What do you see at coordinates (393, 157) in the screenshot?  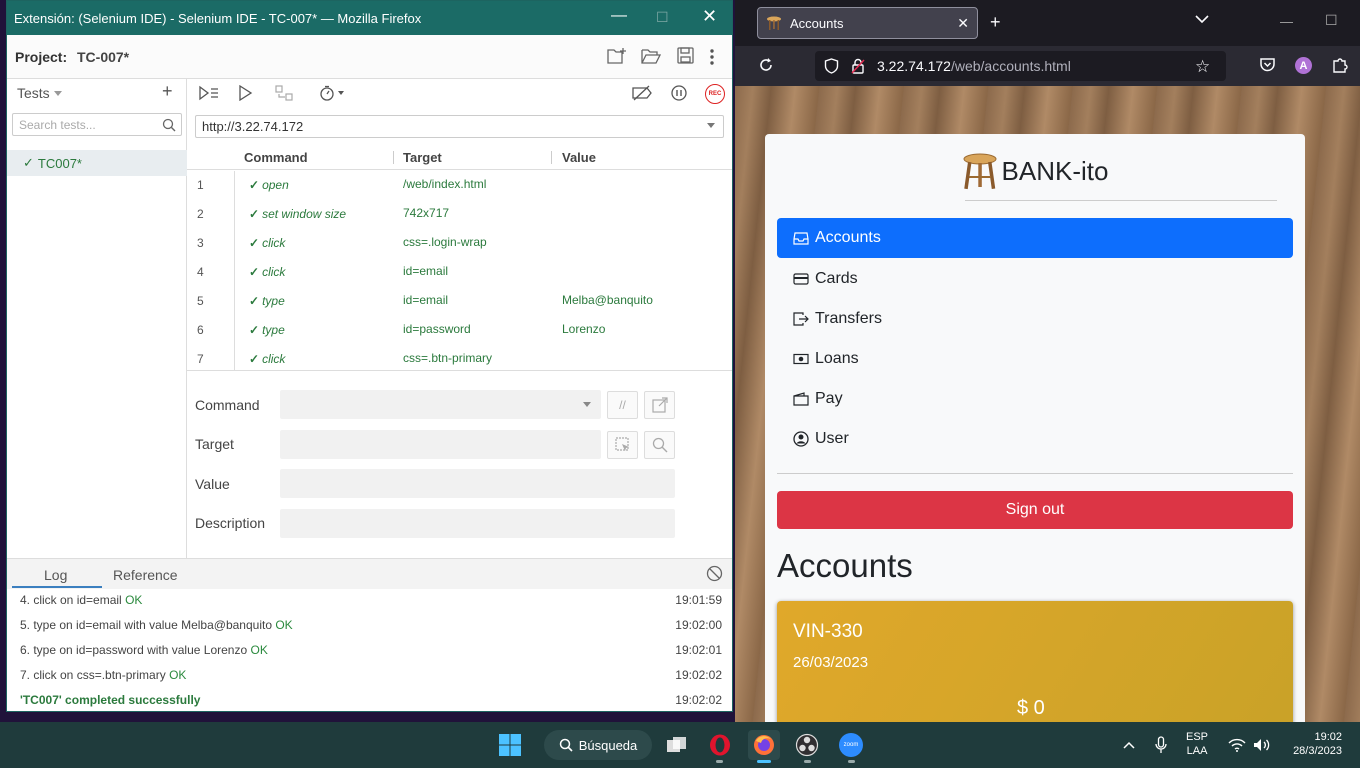 I see `column-separator` at bounding box center [393, 157].